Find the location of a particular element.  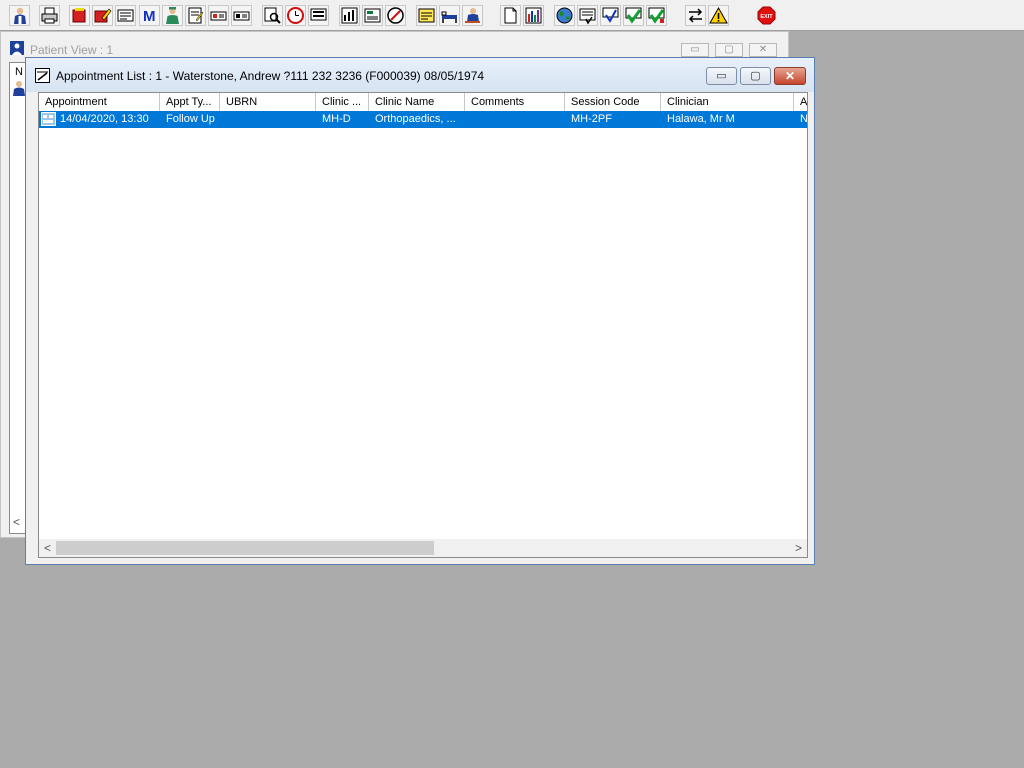

flag-icon is located at coordinates (218, 15).